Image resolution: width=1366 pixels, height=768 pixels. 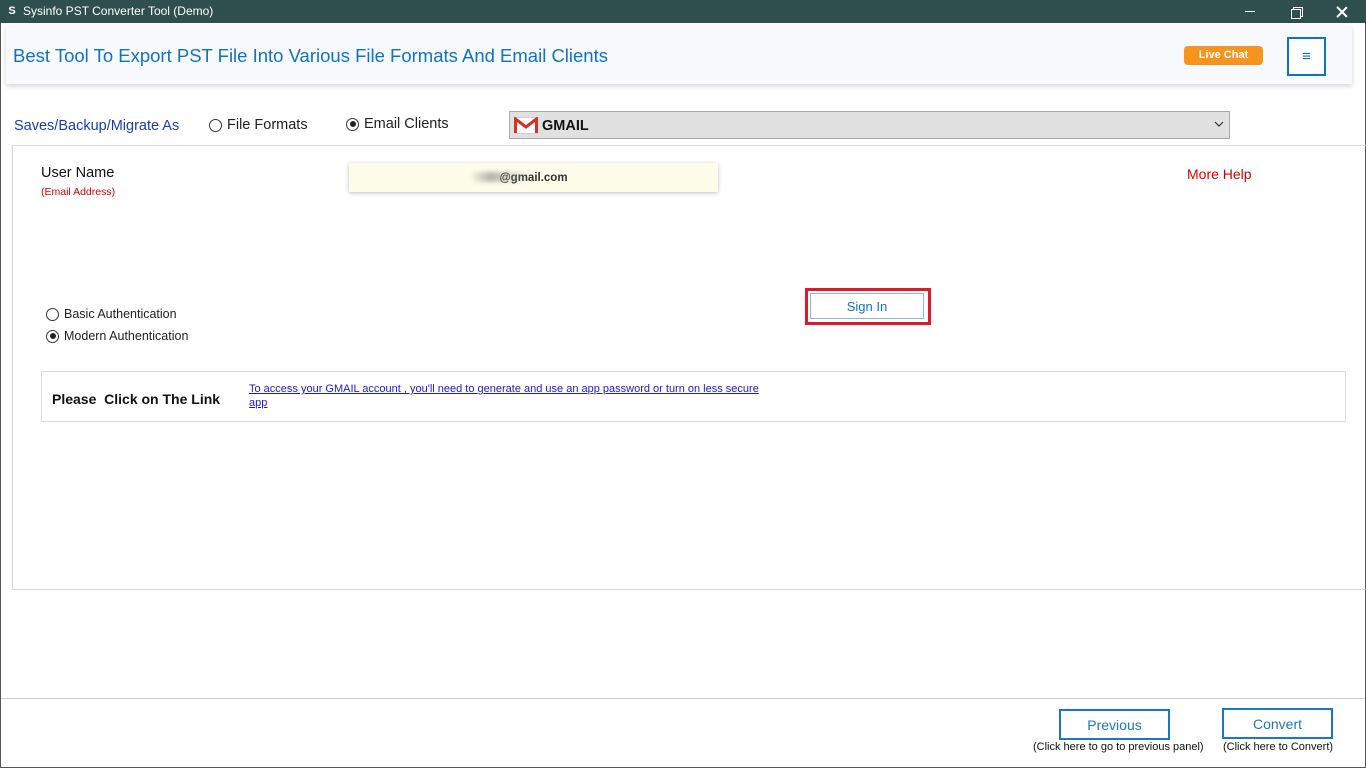 I want to click on minimize-button, so click(x=1250, y=11).